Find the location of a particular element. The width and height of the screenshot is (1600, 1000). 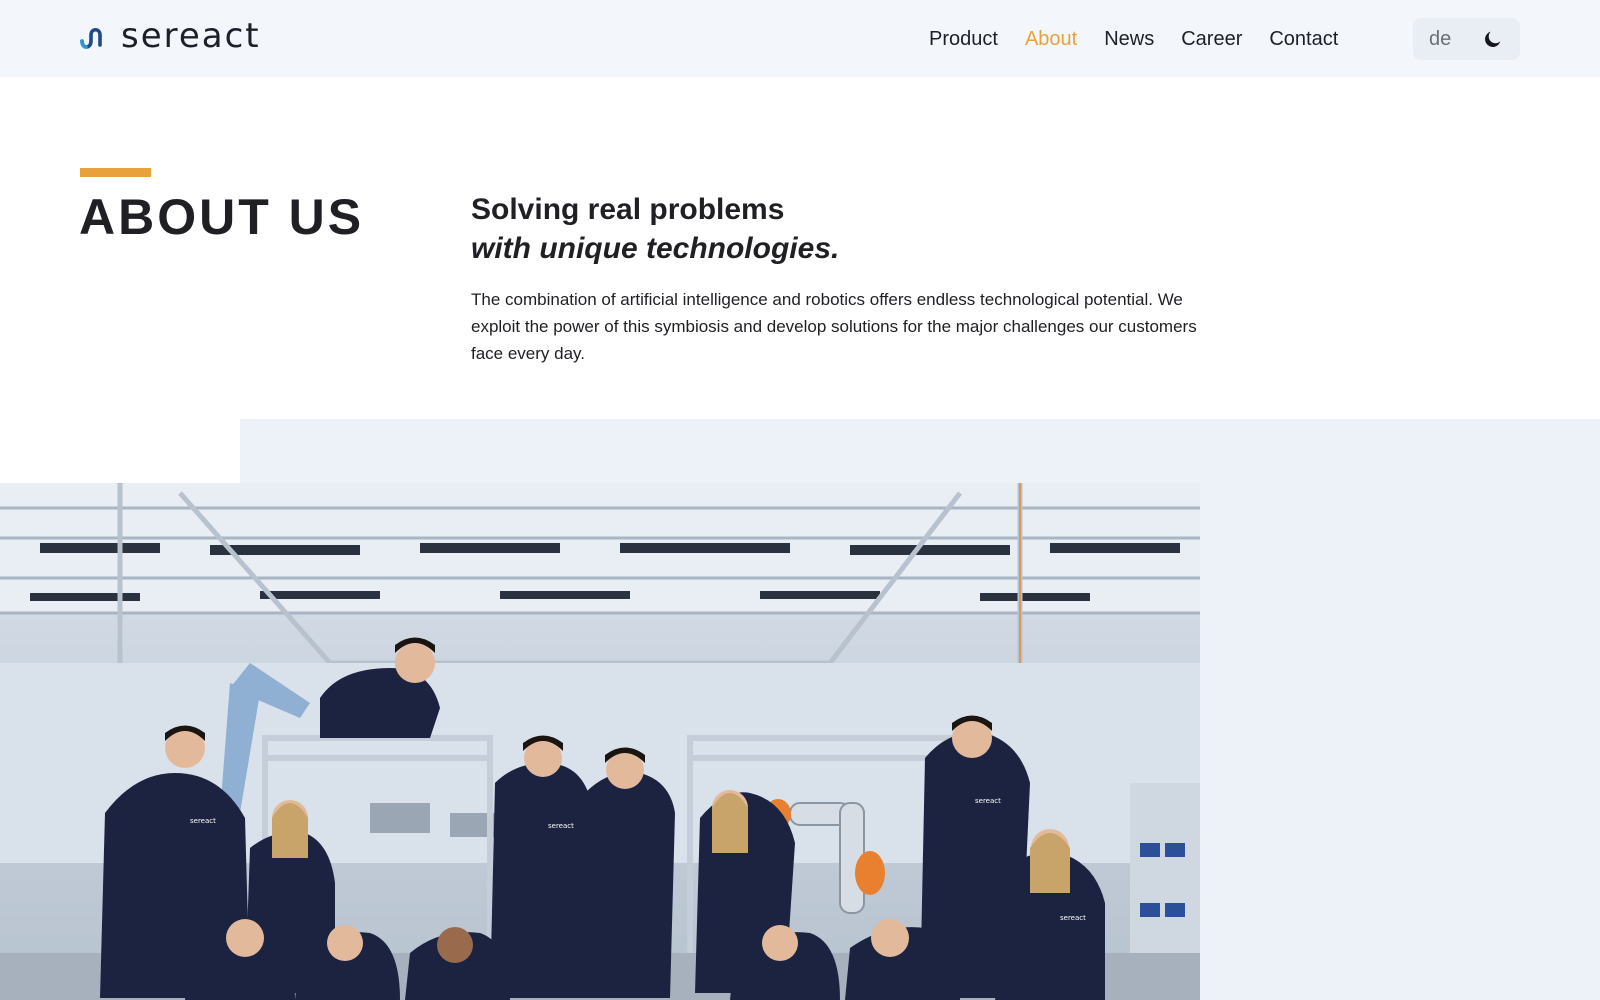

logo-link: sereact is located at coordinates (170, 36).